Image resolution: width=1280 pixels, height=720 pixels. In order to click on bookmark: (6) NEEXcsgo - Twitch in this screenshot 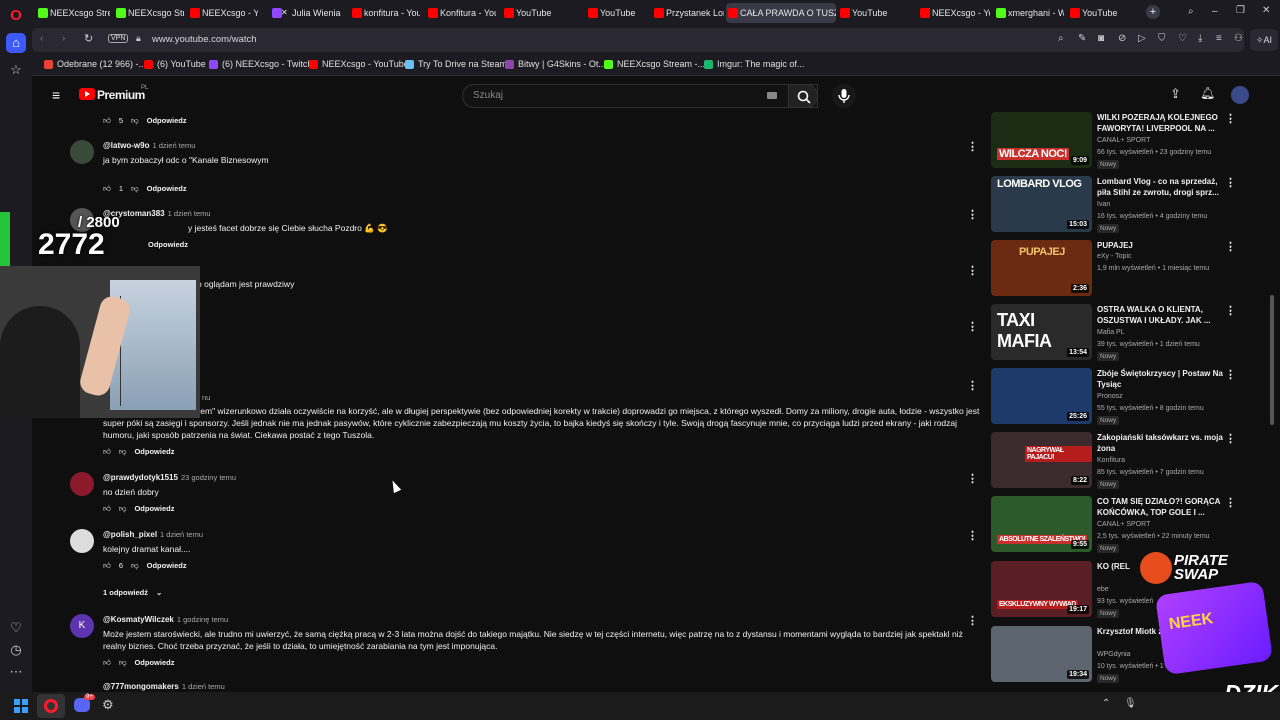, I will do `click(260, 64)`.